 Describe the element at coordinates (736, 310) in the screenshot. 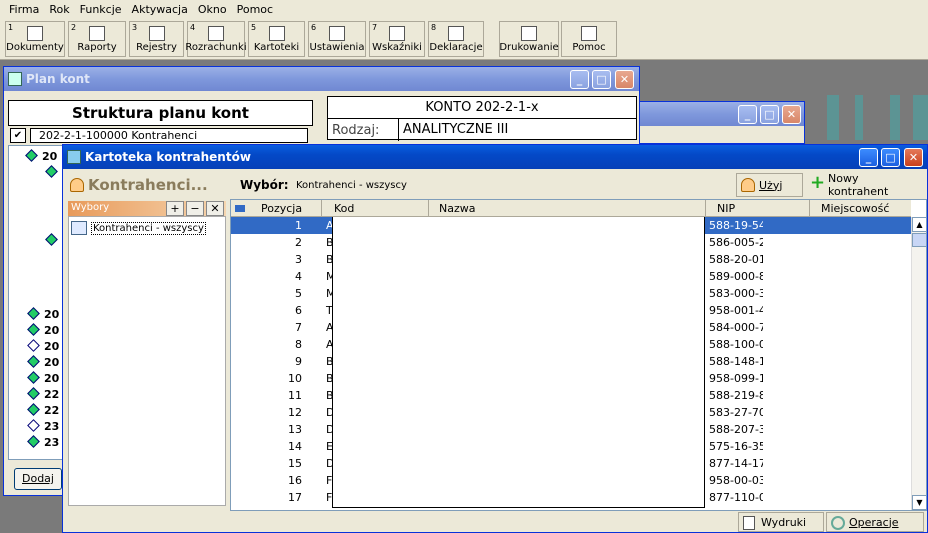

I see `cell-nip: 958-001-40` at that location.